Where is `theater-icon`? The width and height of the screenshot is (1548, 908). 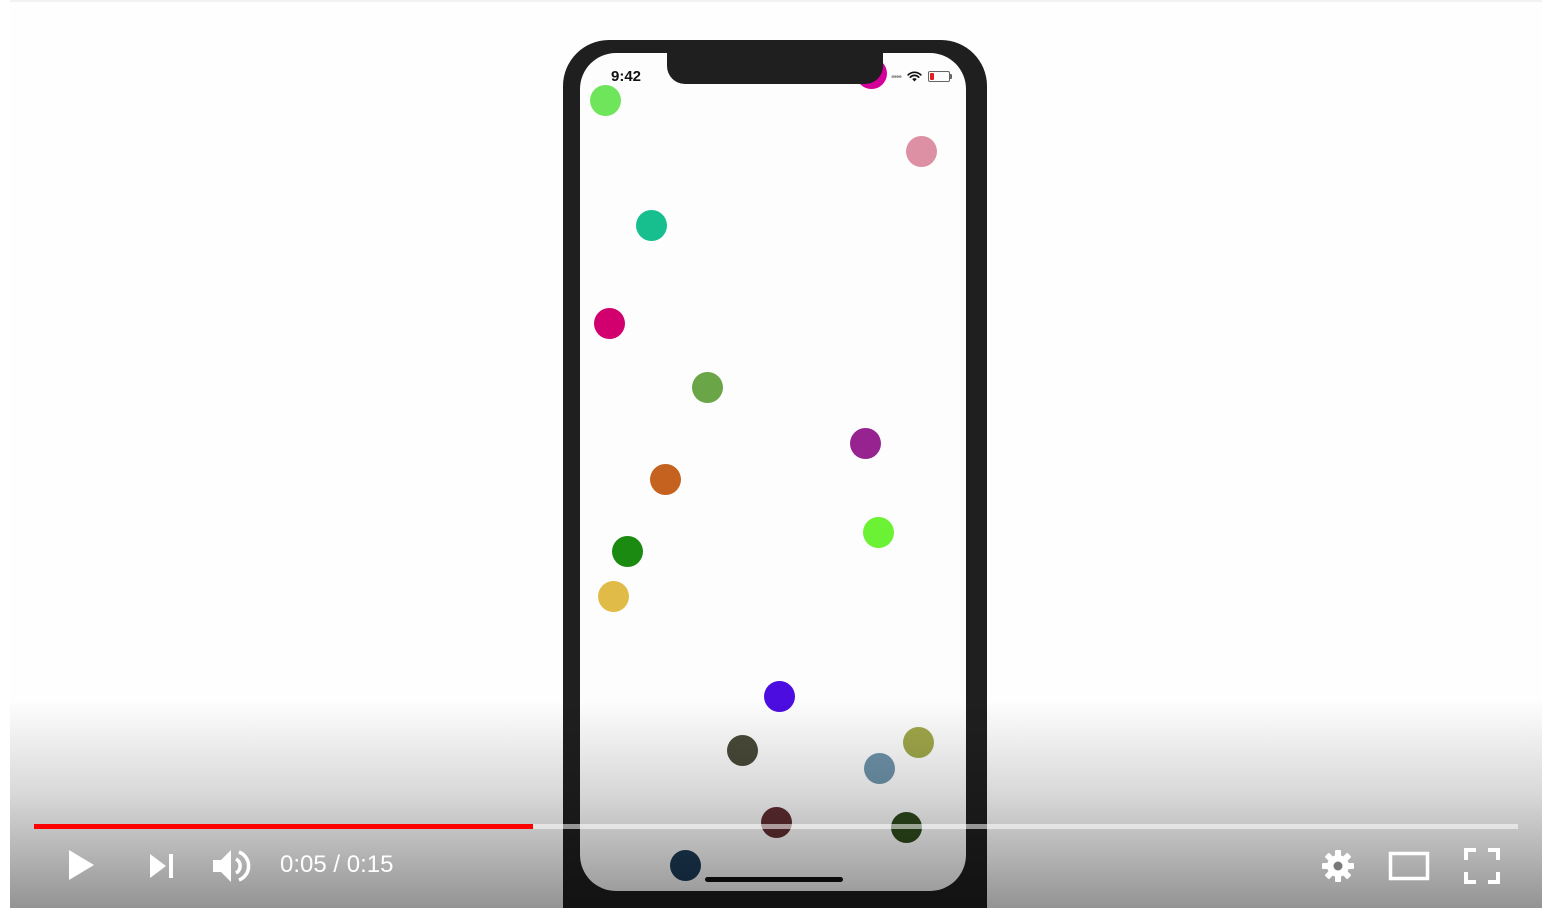 theater-icon is located at coordinates (1409, 866).